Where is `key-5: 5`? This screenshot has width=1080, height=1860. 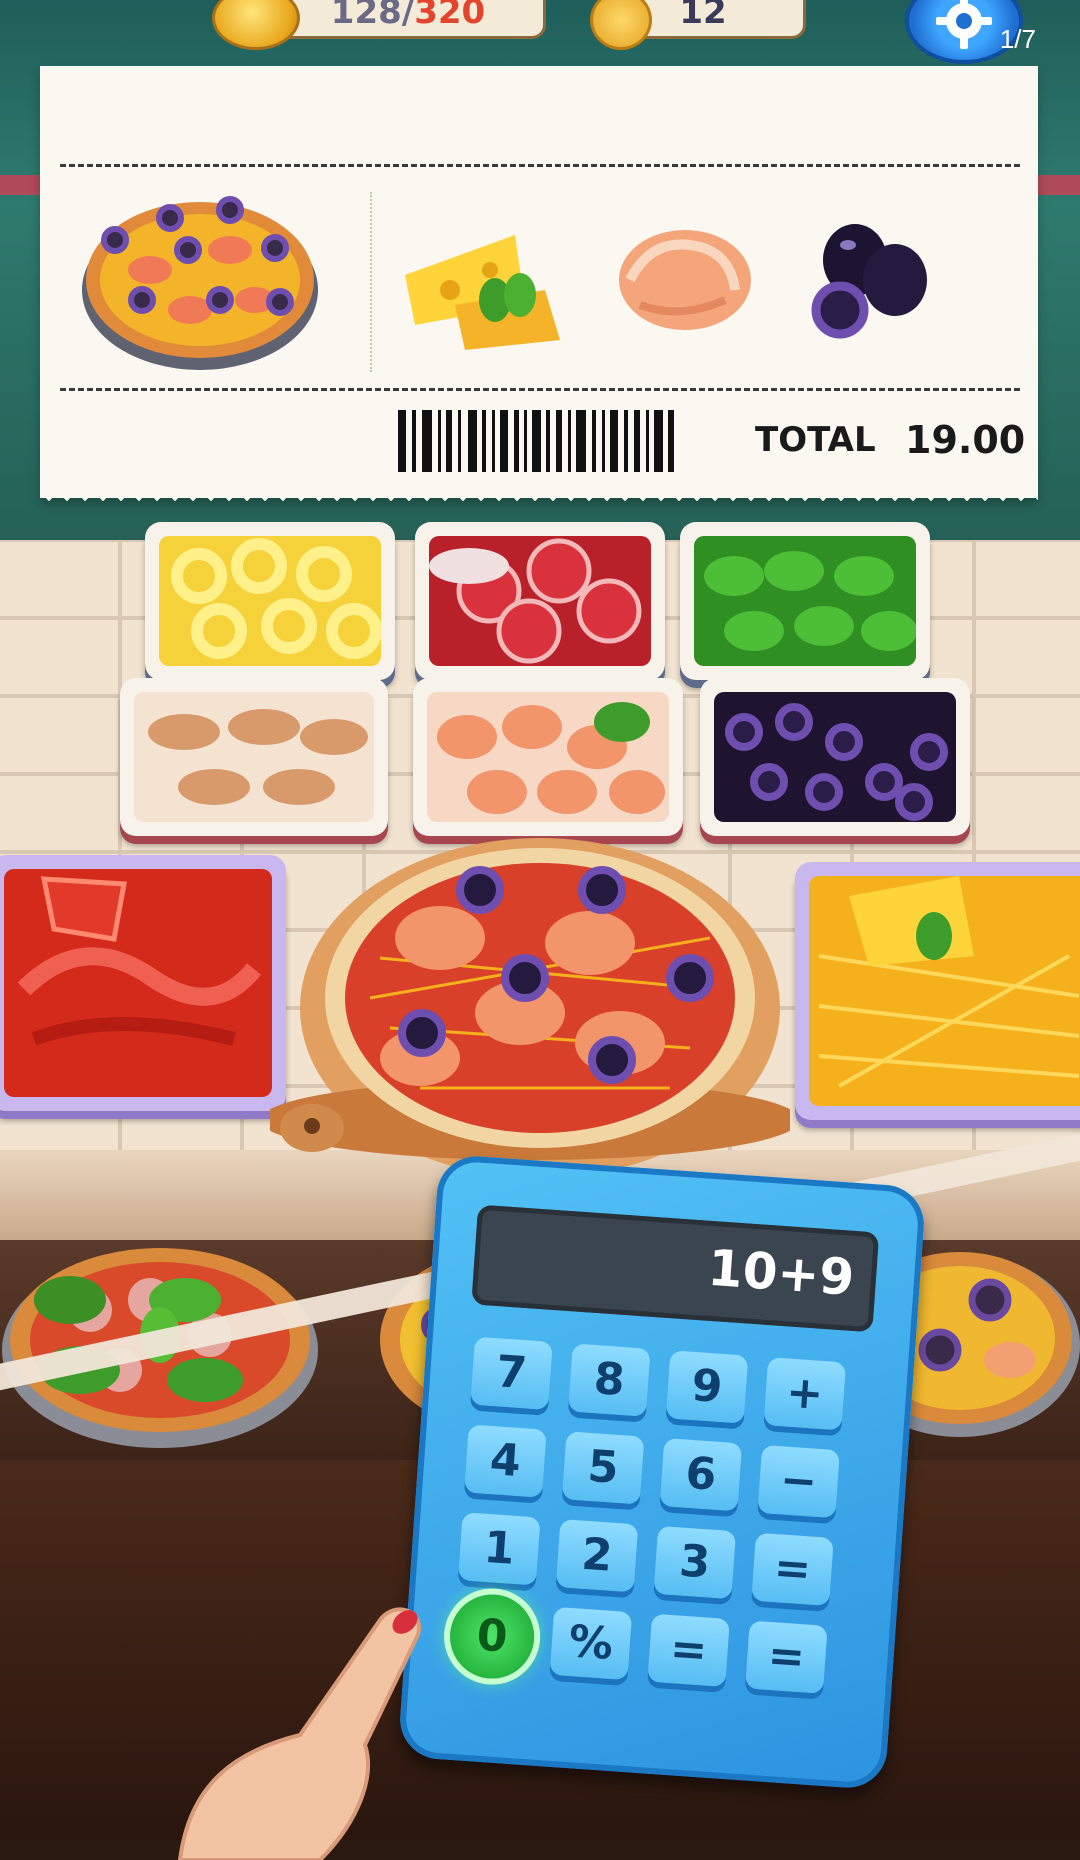
key-5: 5 is located at coordinates (603, 1468).